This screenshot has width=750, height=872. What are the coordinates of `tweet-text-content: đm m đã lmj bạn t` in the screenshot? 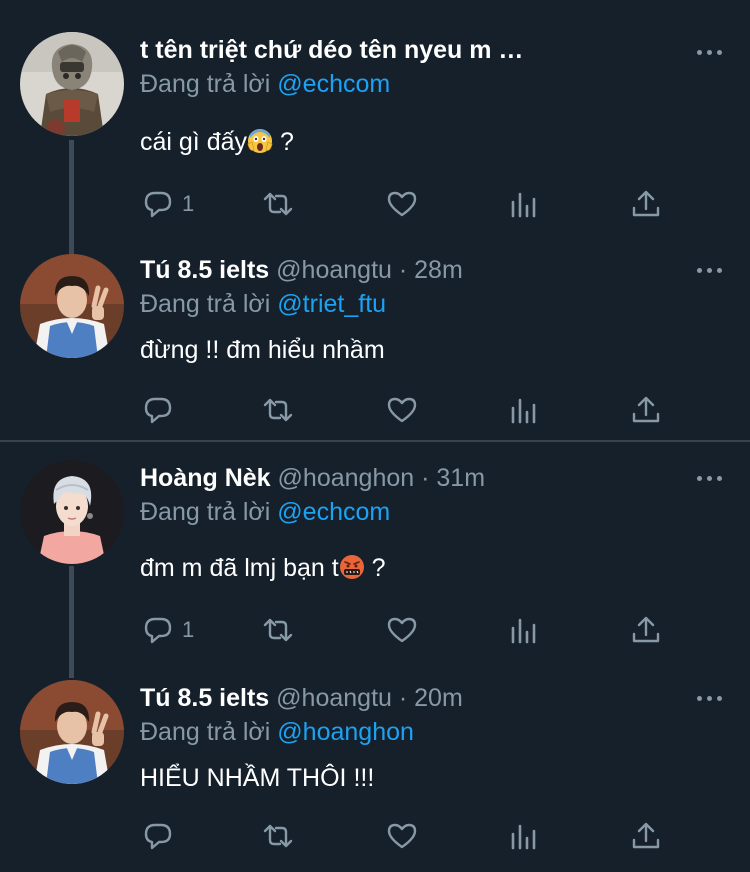 It's located at (239, 568).